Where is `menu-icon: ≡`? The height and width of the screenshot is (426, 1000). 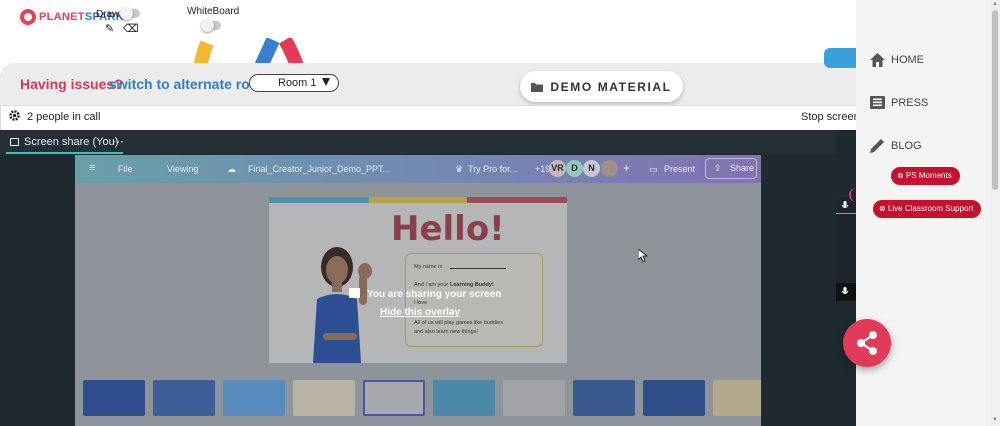 menu-icon: ≡ is located at coordinates (92, 168).